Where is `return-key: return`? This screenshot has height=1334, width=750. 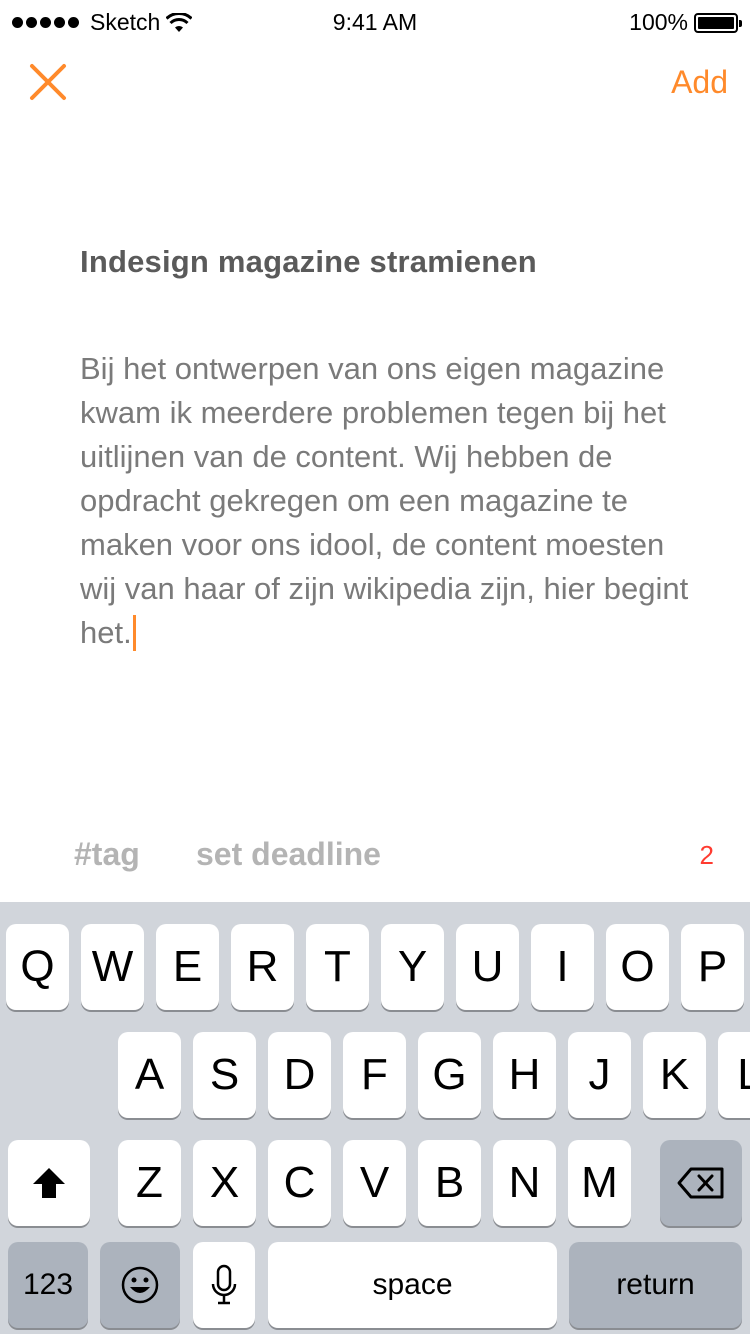
return-key: return is located at coordinates (655, 1285).